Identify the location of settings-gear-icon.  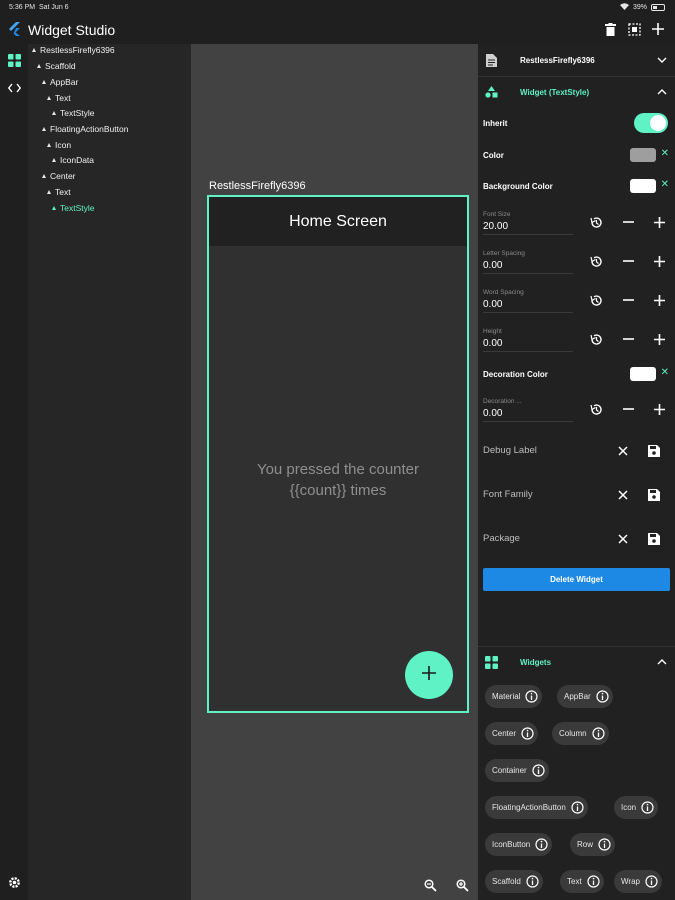
(14, 882).